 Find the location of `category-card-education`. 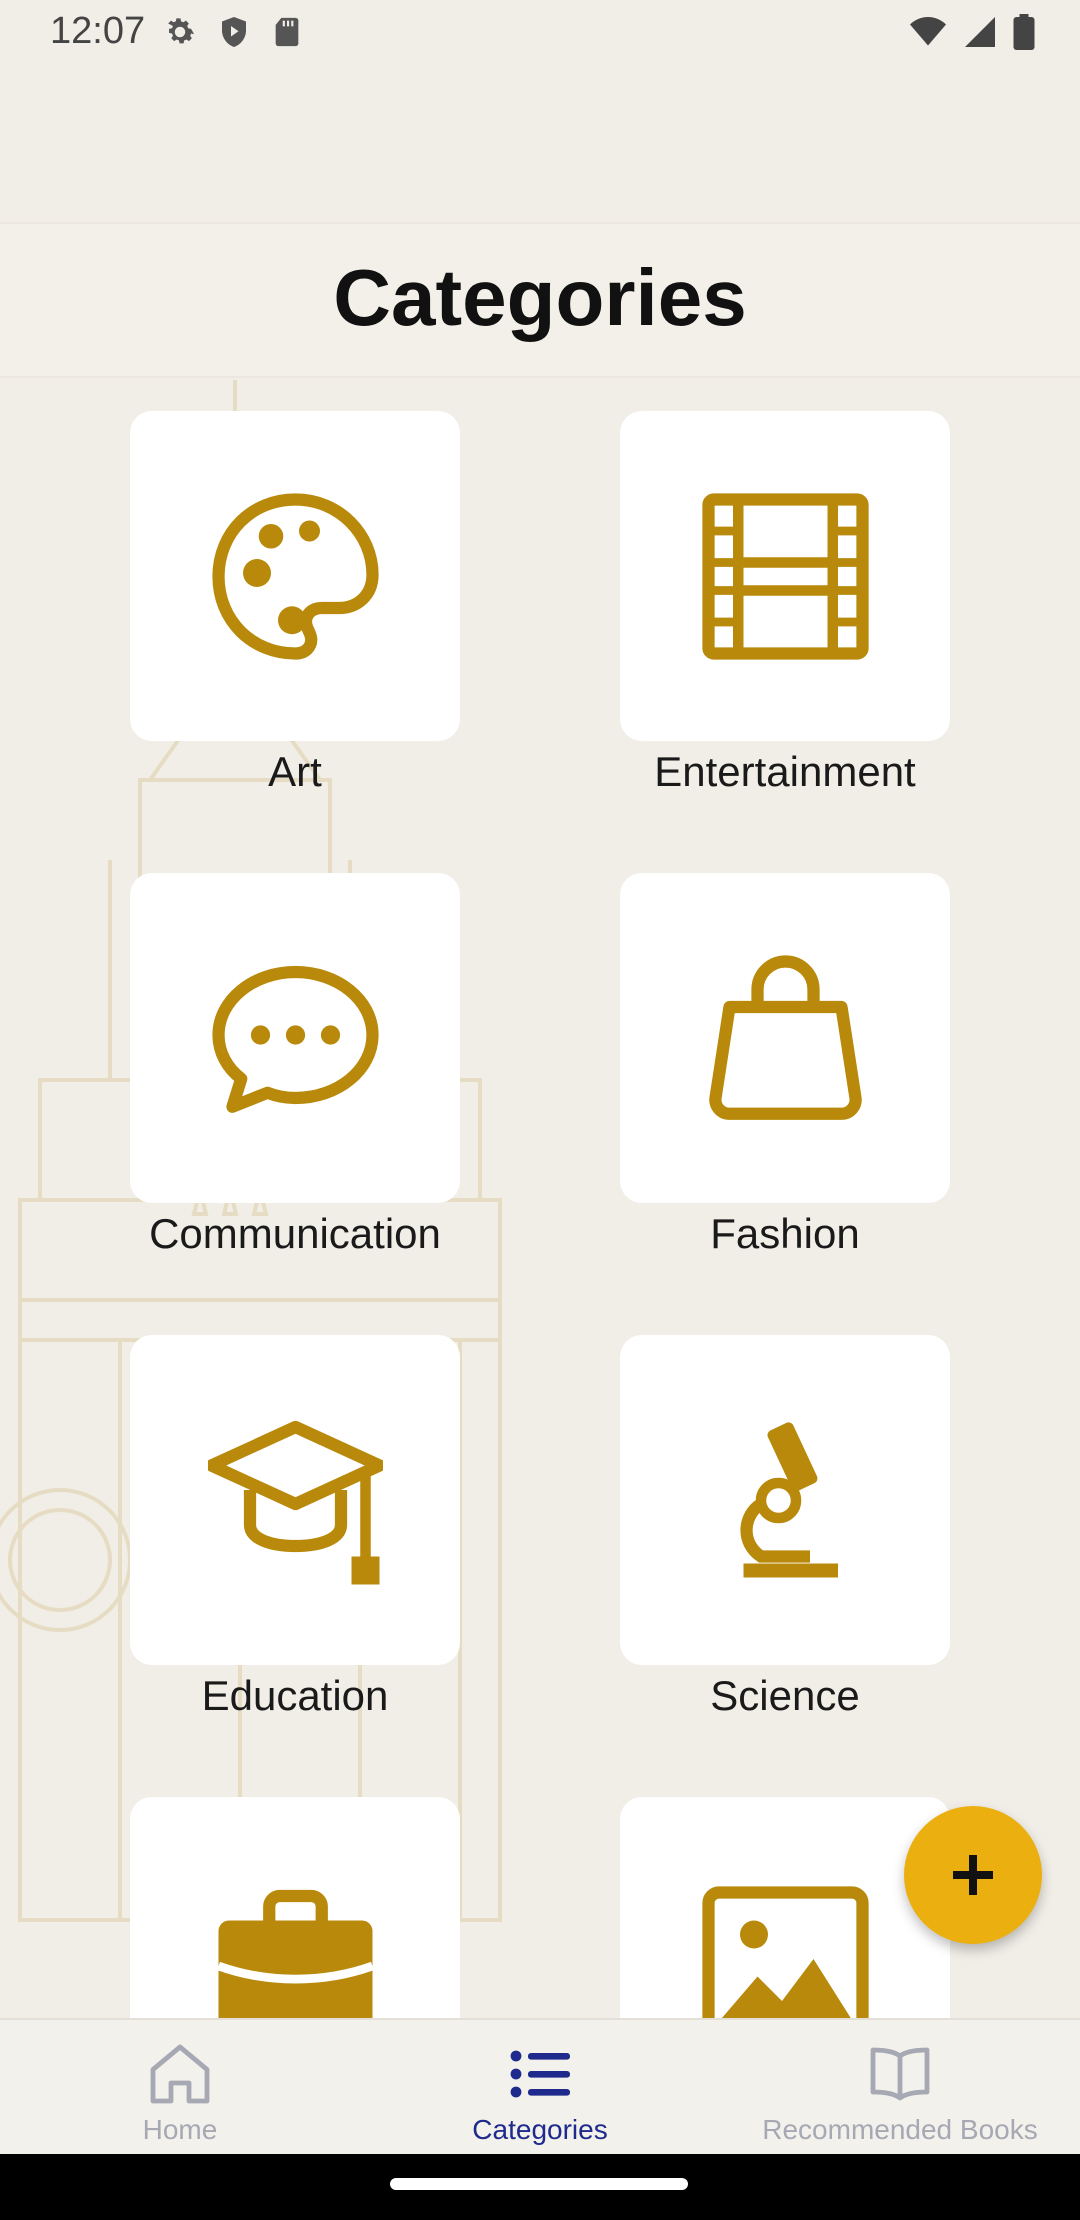

category-card-education is located at coordinates (295, 1500).